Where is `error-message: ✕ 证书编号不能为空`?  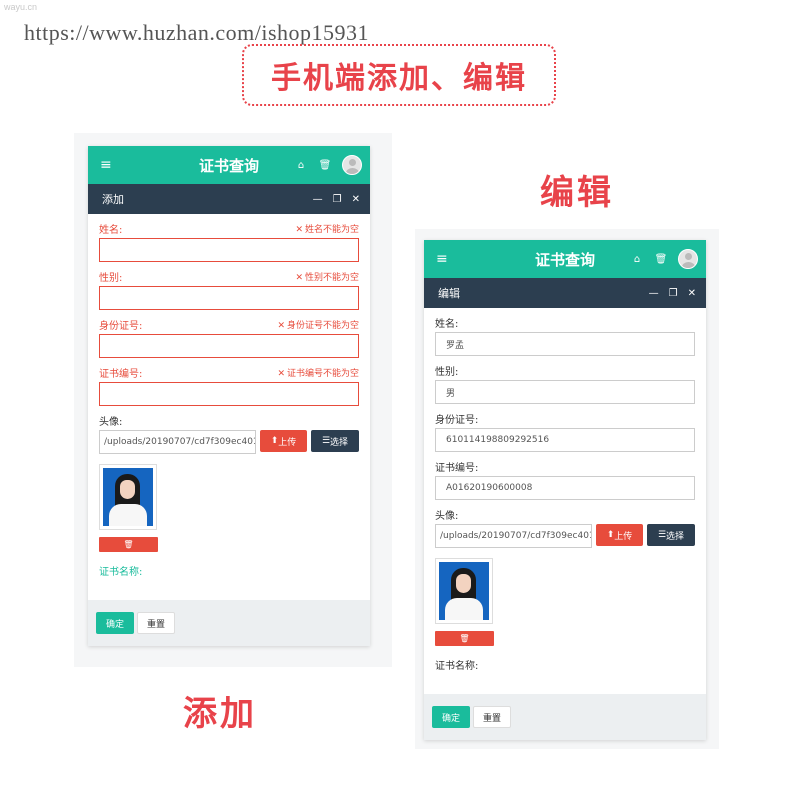 error-message: ✕ 证书编号不能为空 is located at coordinates (318, 373).